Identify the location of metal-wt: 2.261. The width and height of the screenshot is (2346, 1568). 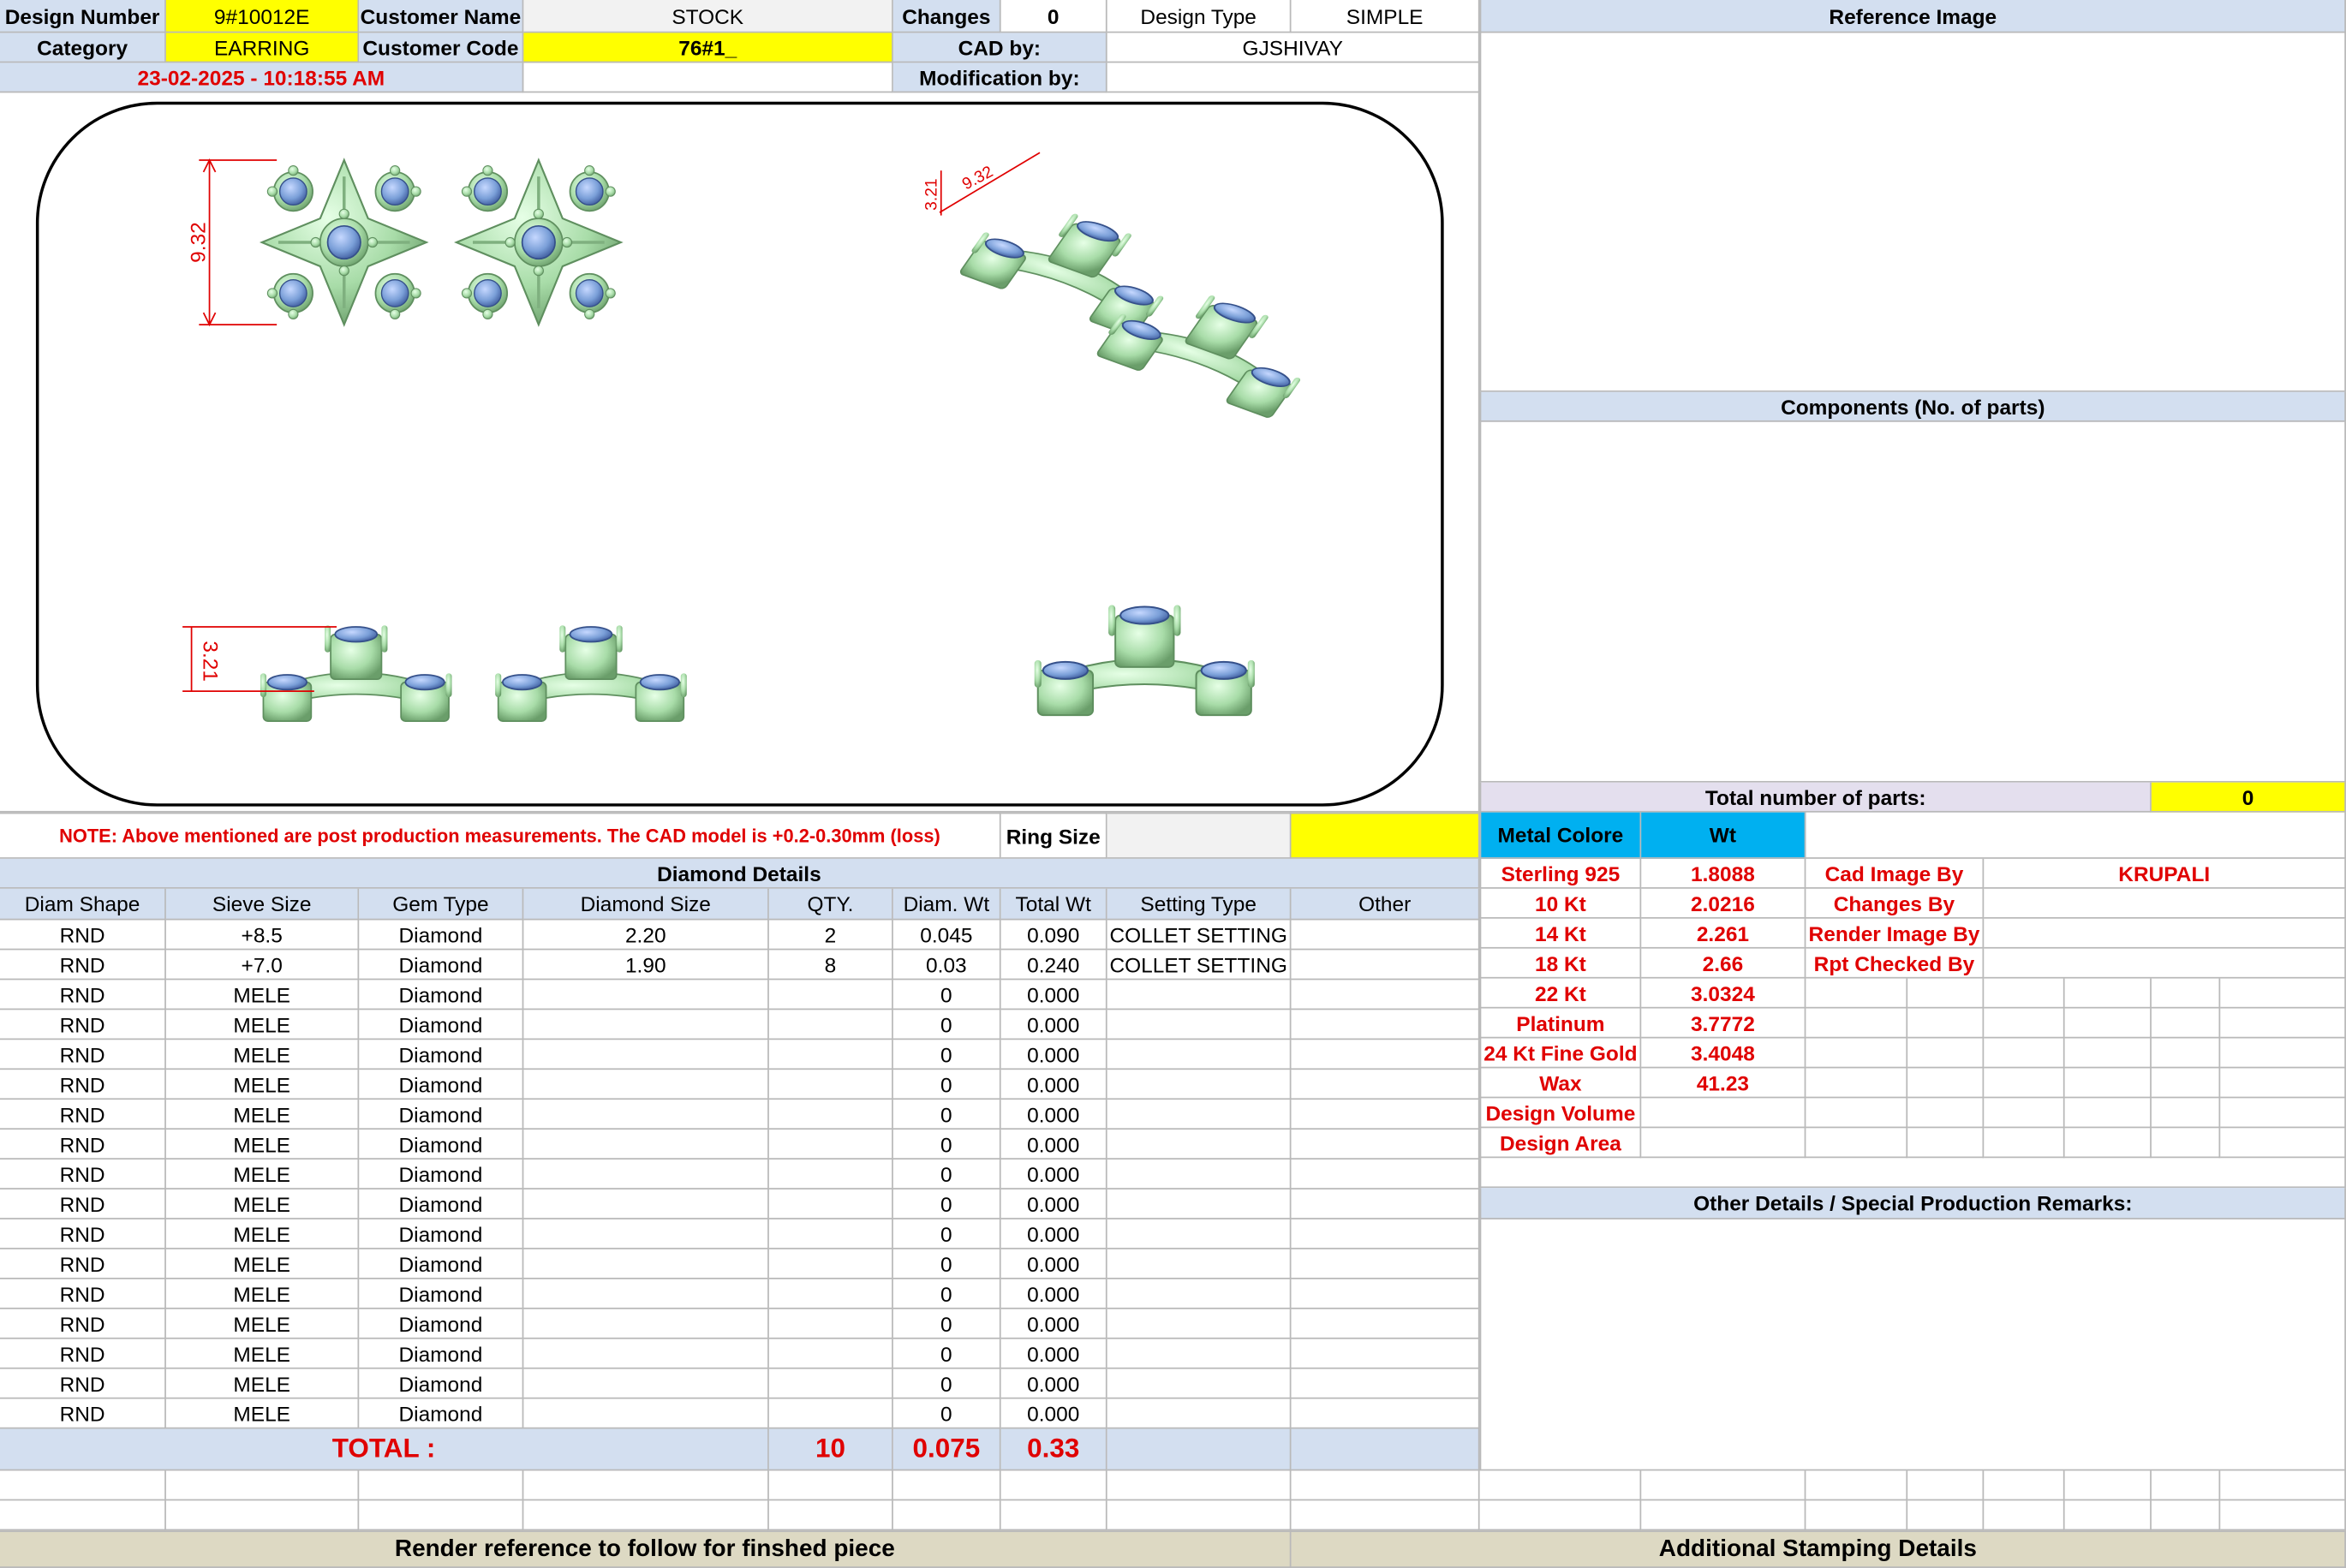
(1723, 933).